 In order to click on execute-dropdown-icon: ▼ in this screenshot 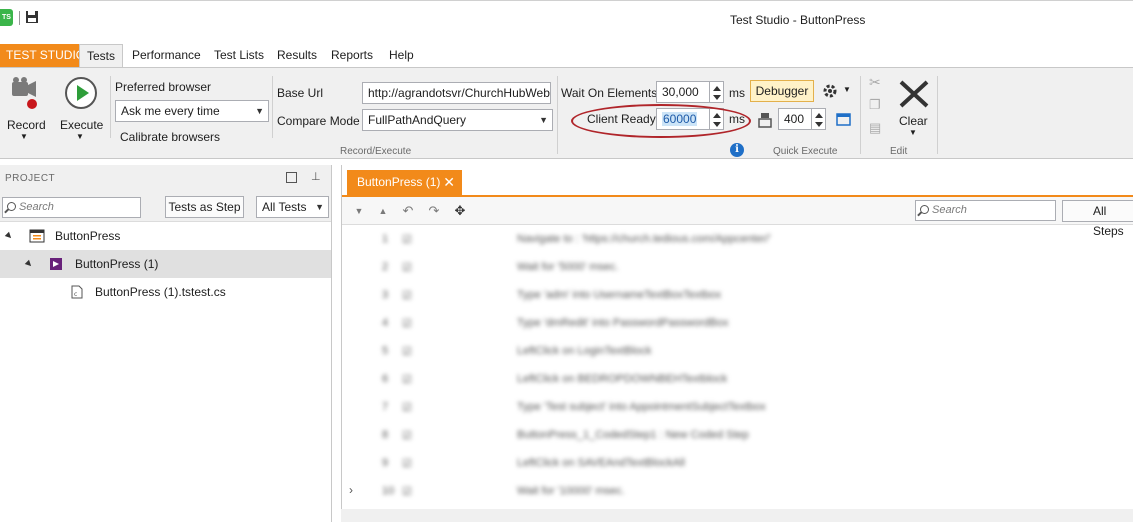, I will do `click(80, 136)`.